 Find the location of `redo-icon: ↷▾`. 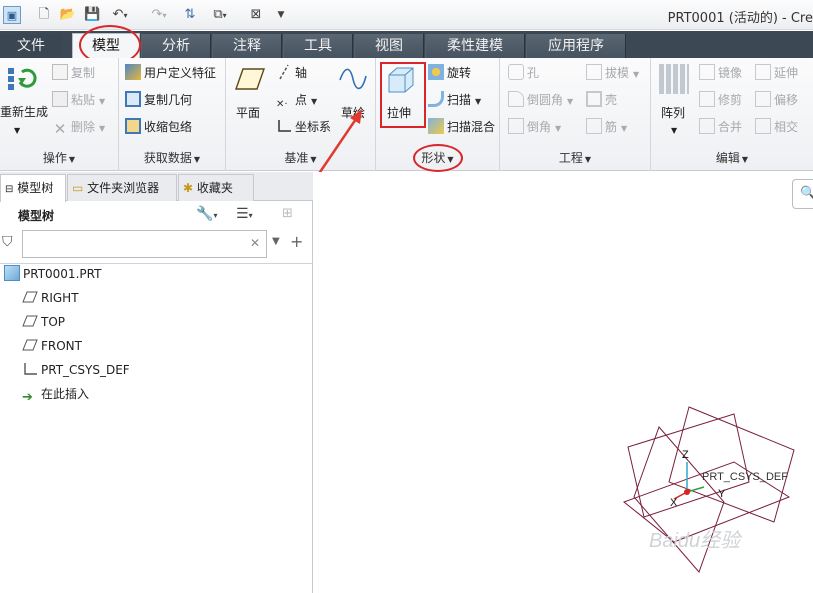

redo-icon: ↷▾ is located at coordinates (159, 15).